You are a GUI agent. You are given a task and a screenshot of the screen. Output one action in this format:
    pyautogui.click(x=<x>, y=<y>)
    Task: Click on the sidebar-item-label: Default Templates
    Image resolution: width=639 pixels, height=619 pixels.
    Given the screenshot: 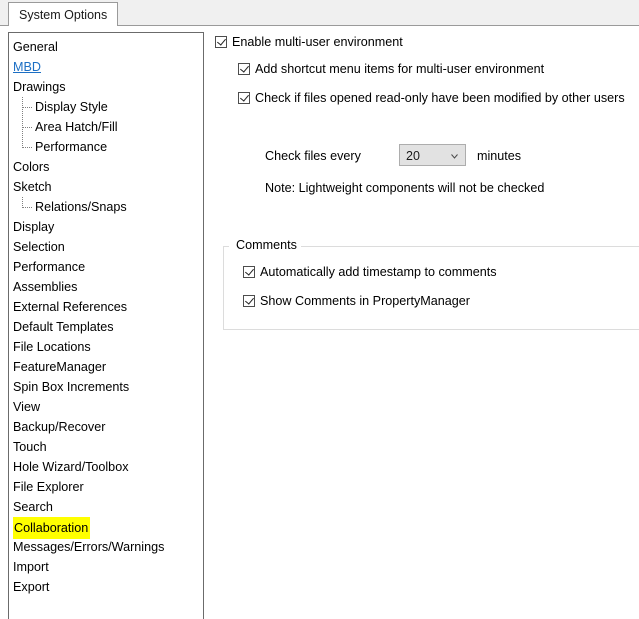 What is the action you would take?
    pyautogui.click(x=63, y=327)
    